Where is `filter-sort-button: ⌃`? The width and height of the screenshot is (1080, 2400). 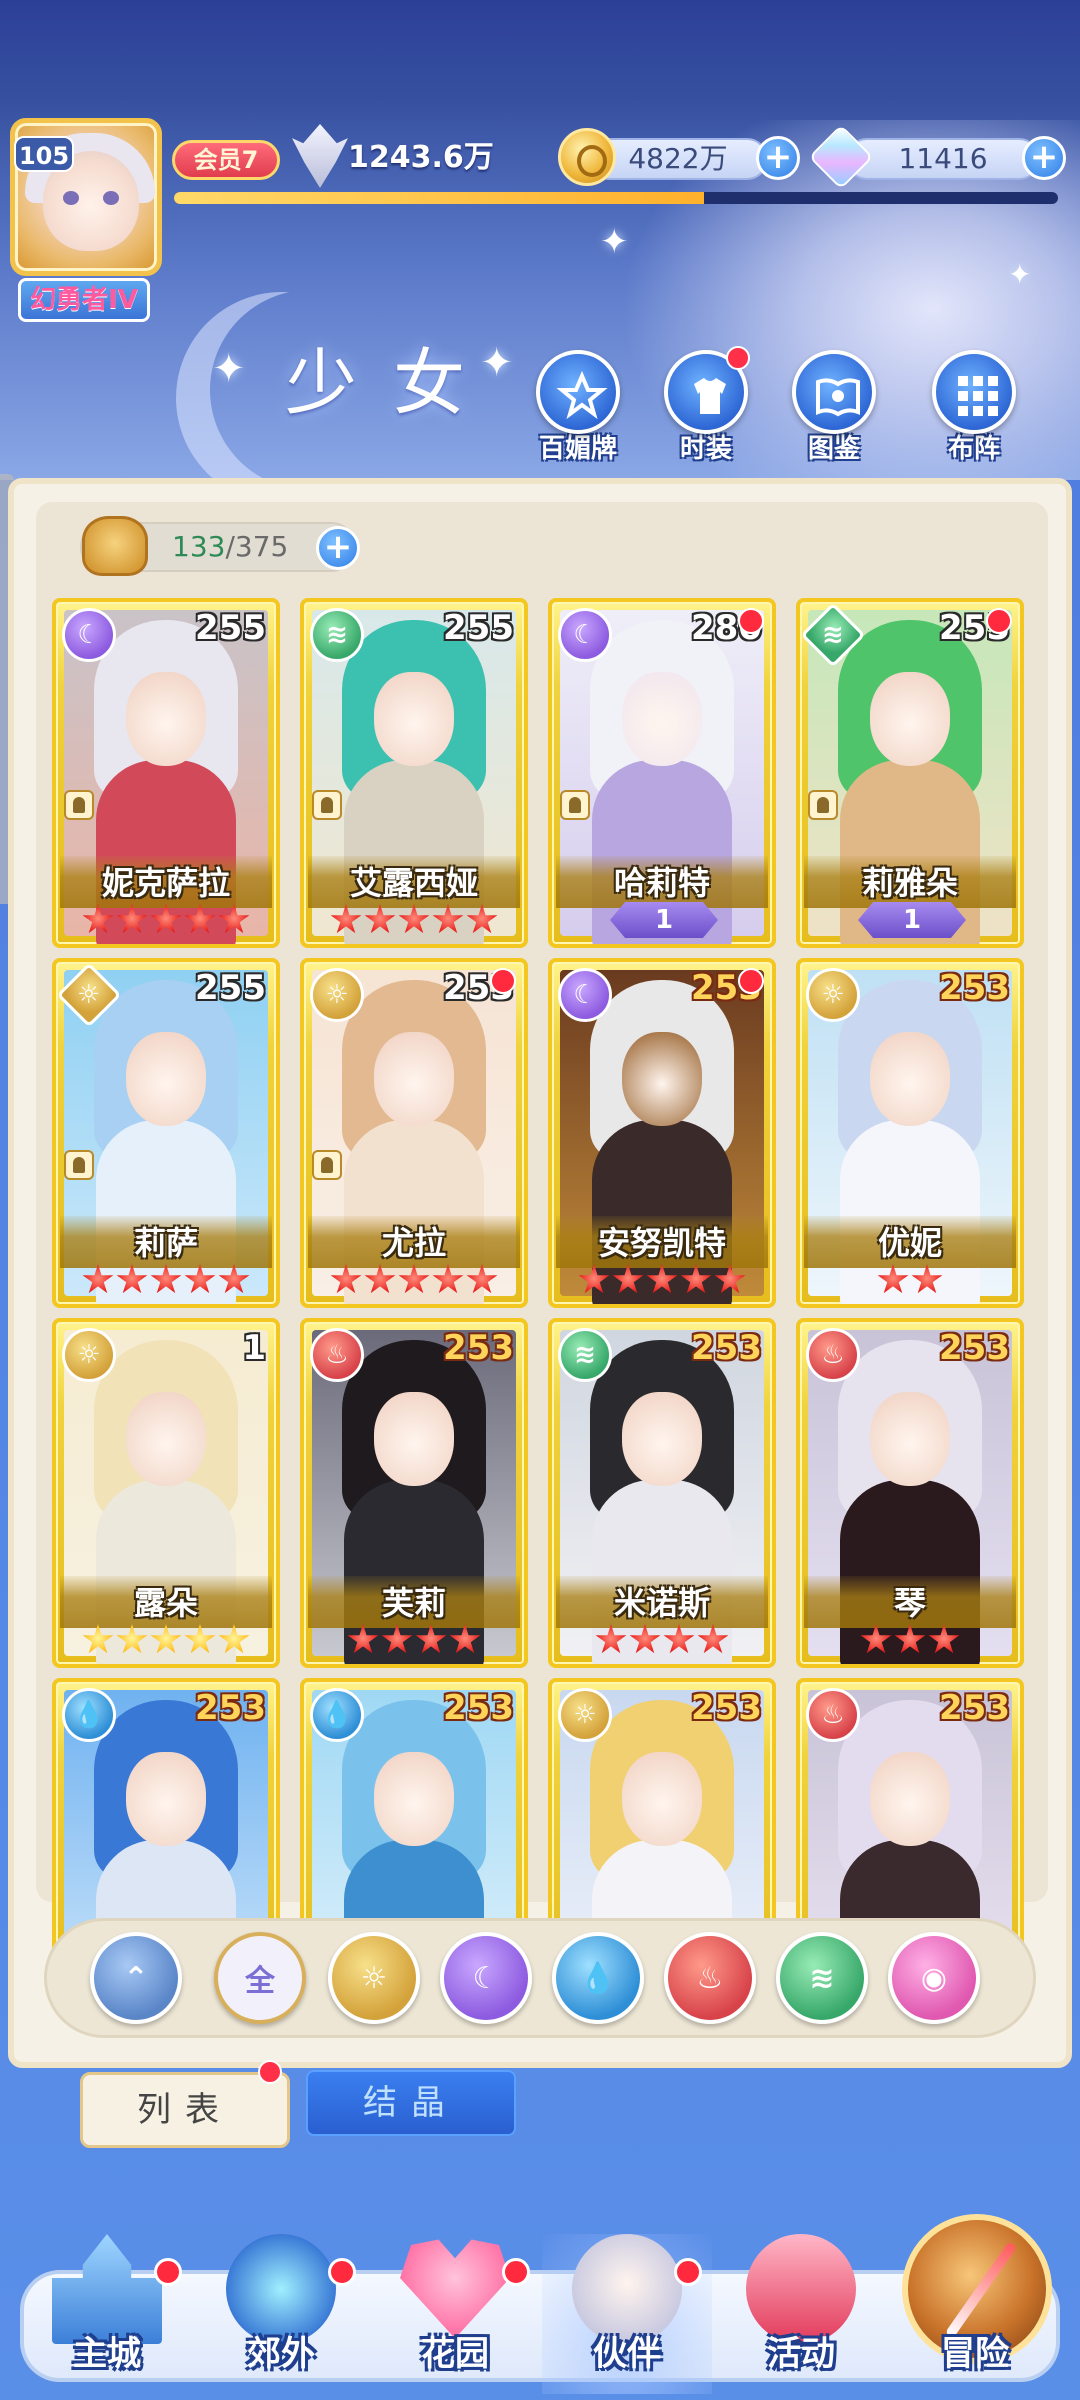 filter-sort-button: ⌃ is located at coordinates (136, 1978).